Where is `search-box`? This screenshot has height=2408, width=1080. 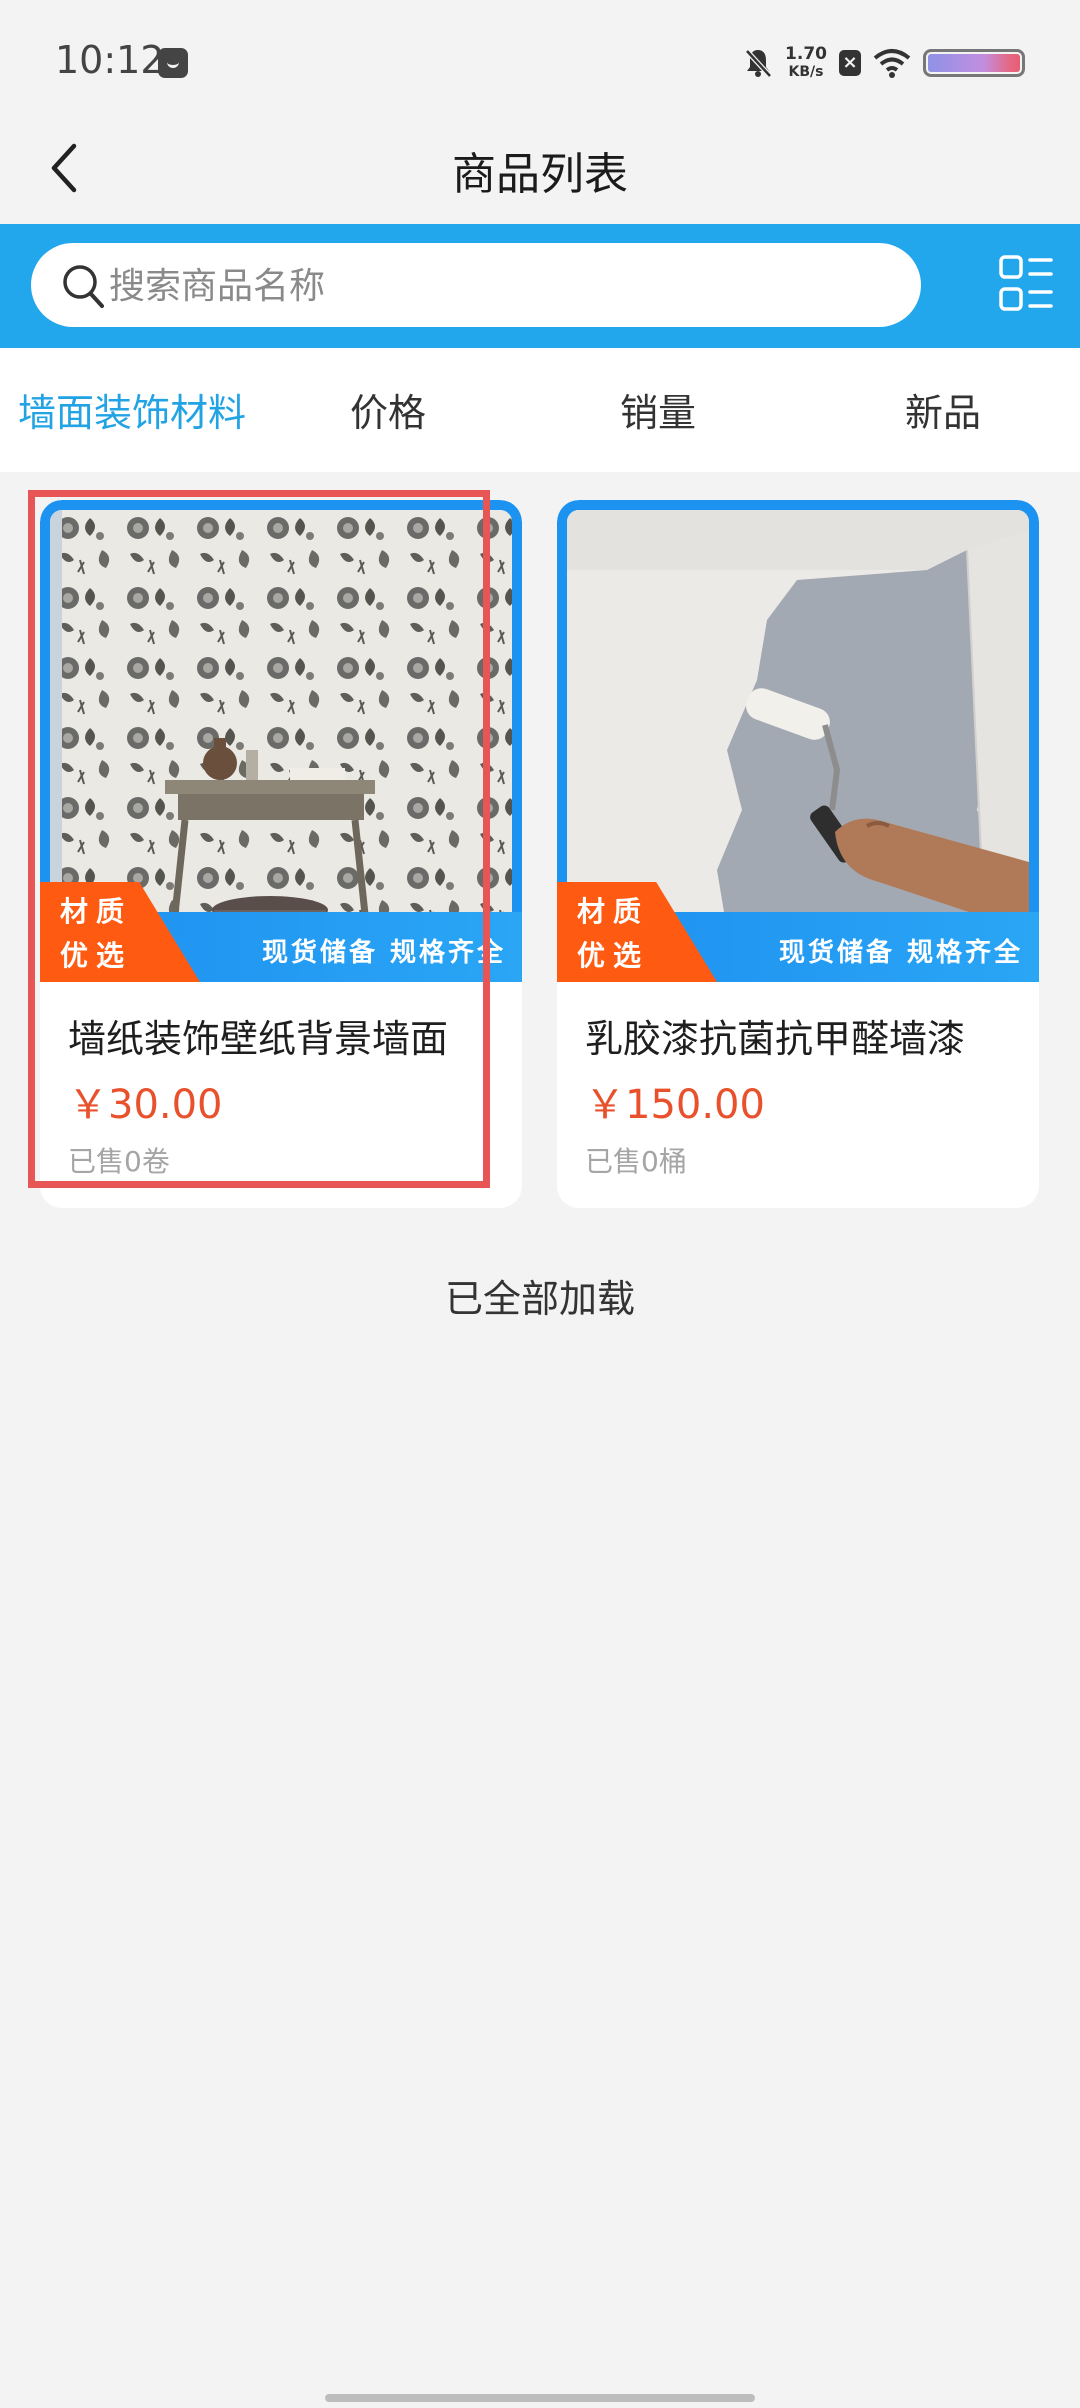
search-box is located at coordinates (476, 285).